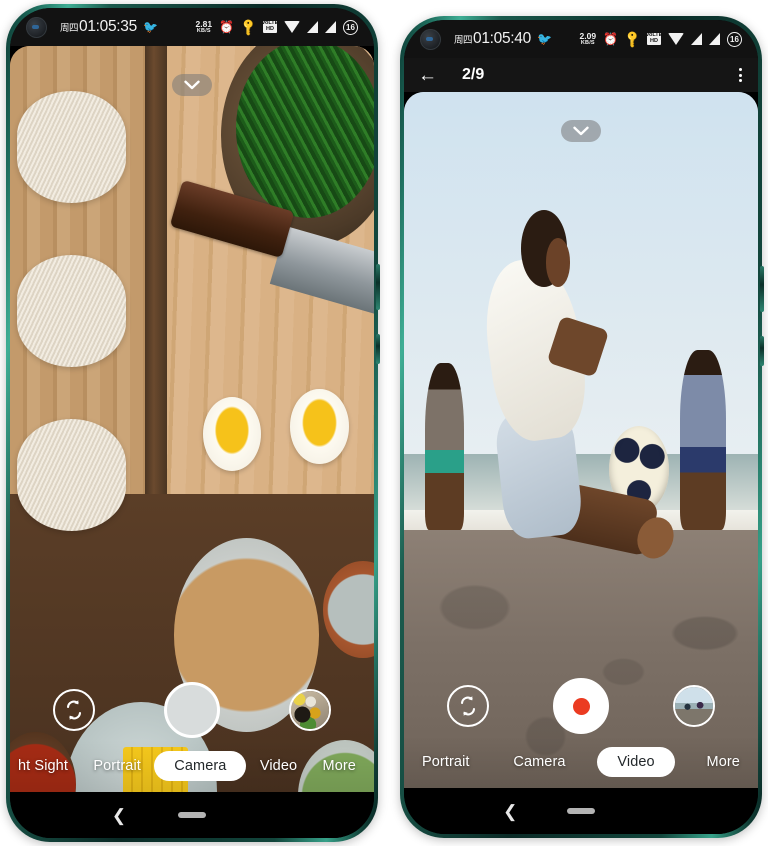 The width and height of the screenshot is (768, 846). What do you see at coordinates (48, 766) in the screenshot?
I see `camera-mode-night-sight: ht Sight` at bounding box center [48, 766].